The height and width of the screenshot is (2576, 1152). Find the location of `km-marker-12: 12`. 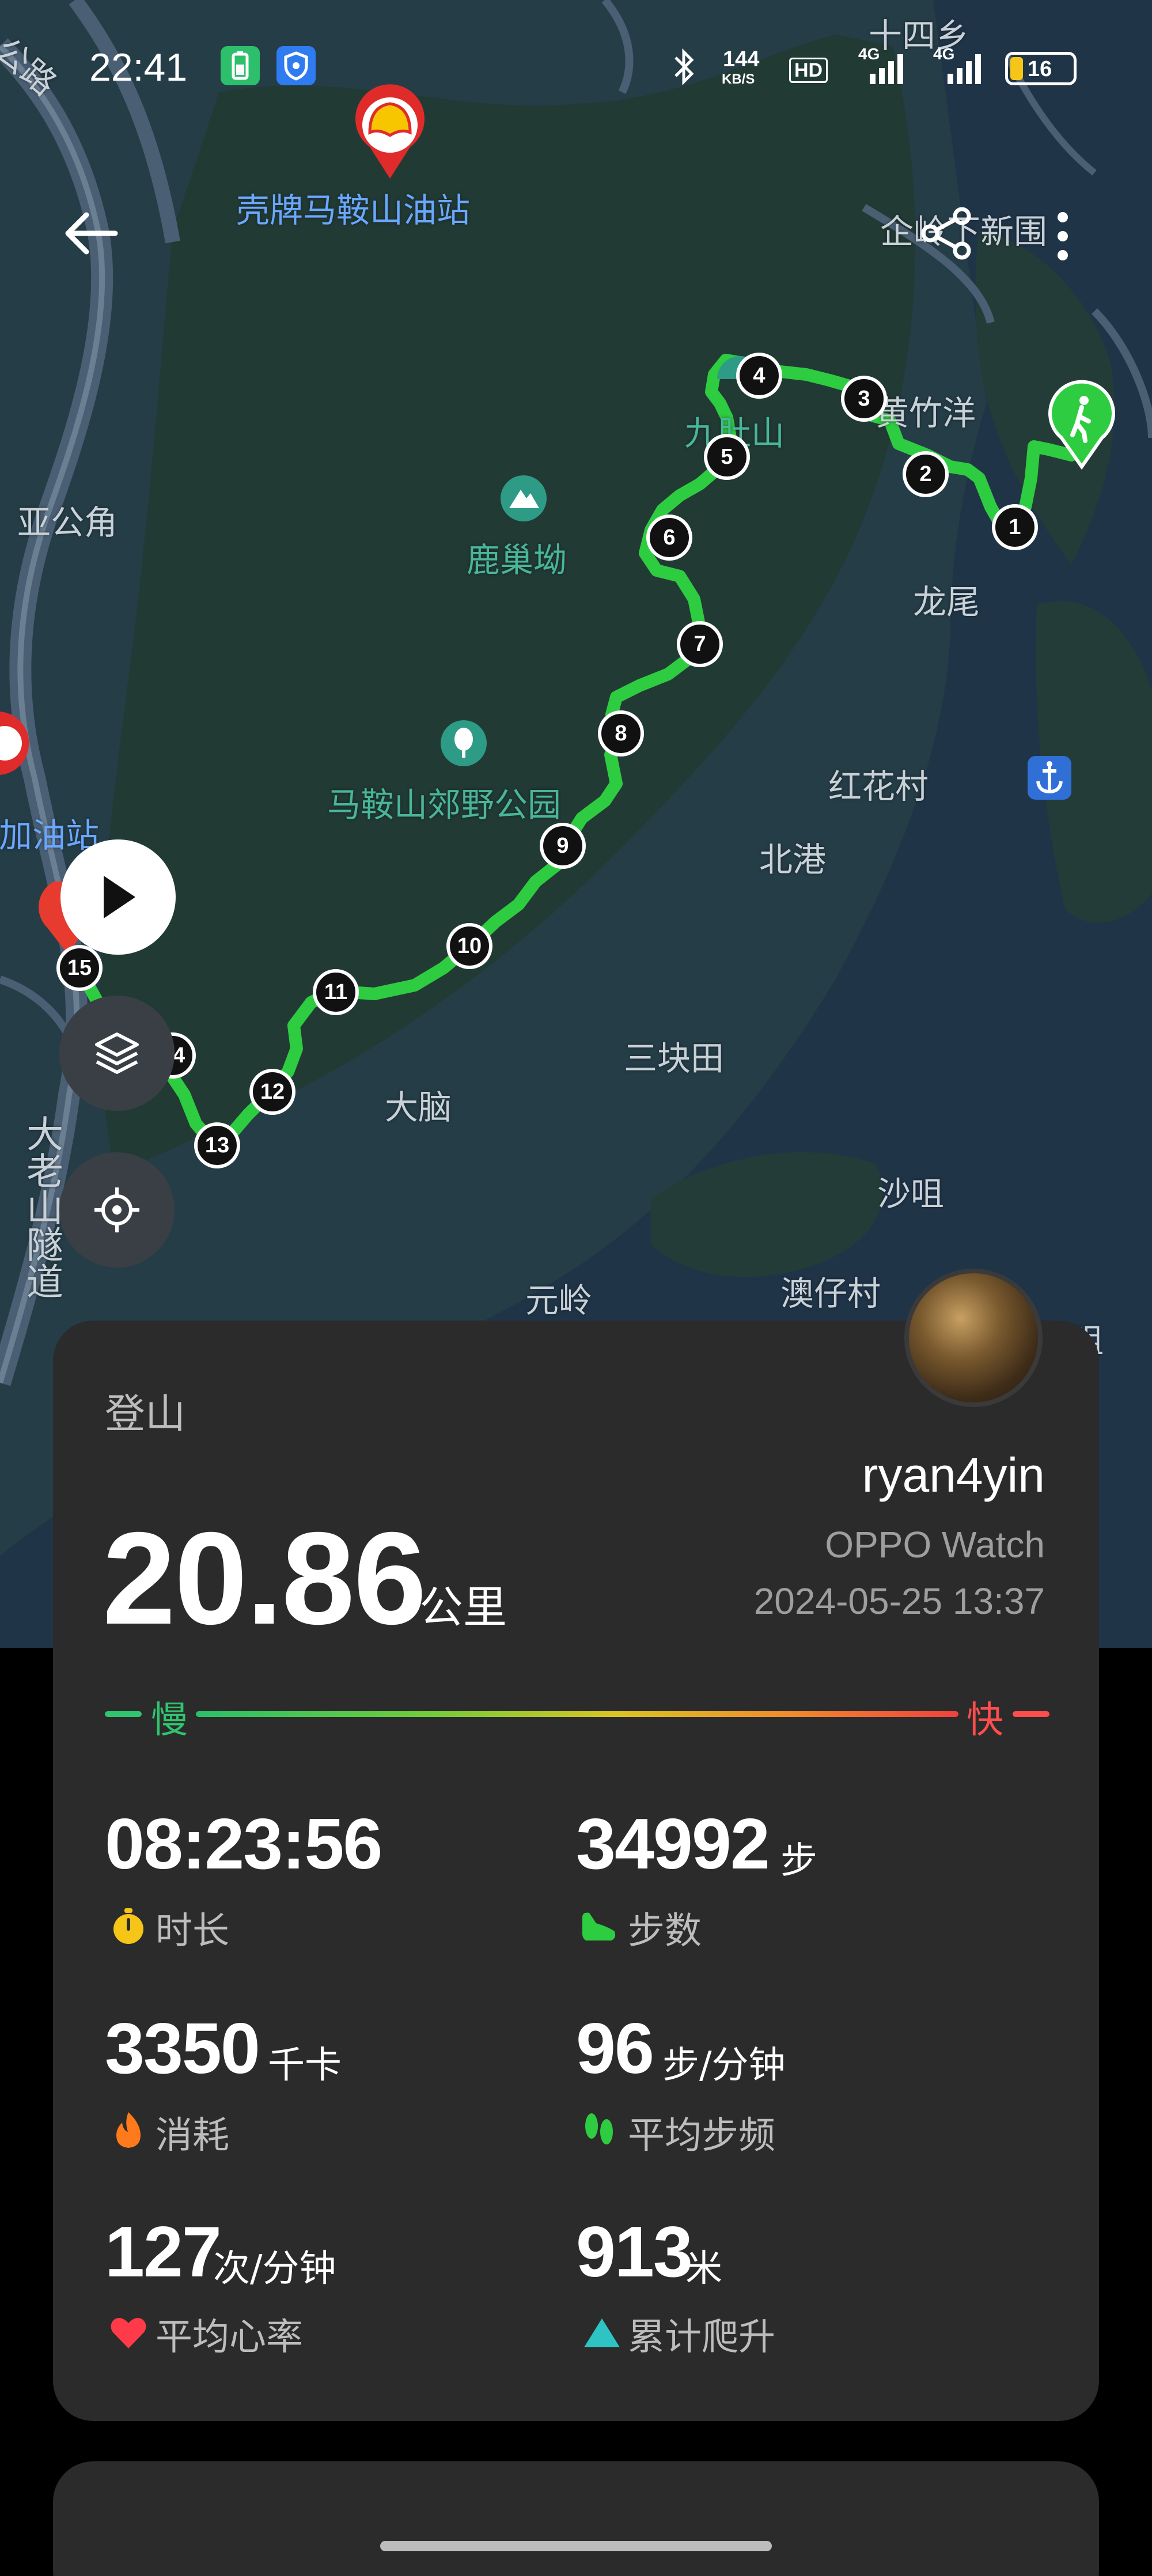

km-marker-12: 12 is located at coordinates (272, 1092).